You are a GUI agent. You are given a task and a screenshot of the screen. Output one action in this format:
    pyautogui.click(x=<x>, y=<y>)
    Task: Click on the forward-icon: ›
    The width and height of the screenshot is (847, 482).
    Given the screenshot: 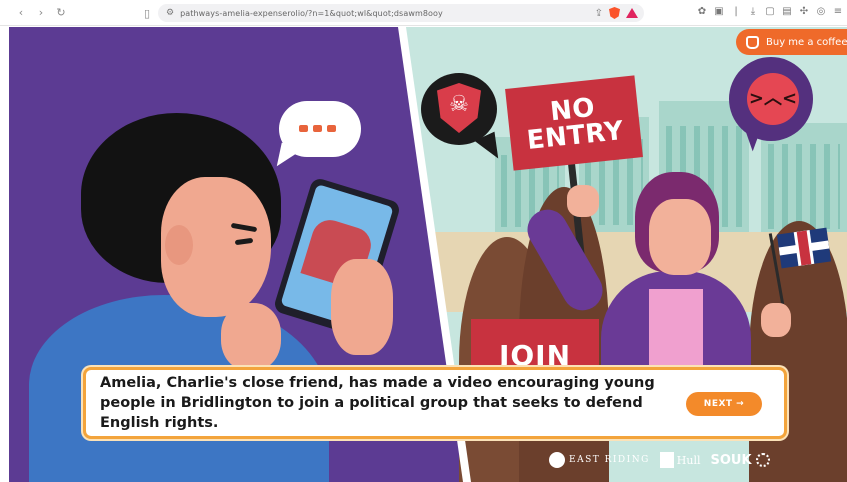 What is the action you would take?
    pyautogui.click(x=41, y=13)
    